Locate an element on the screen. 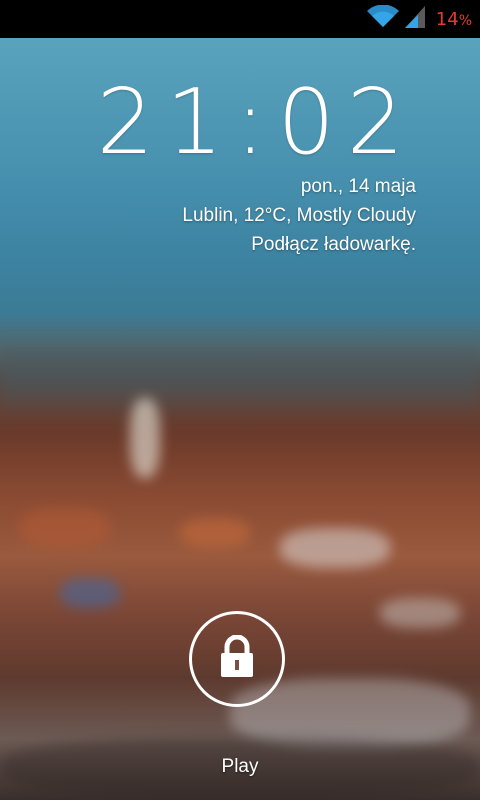 The height and width of the screenshot is (800, 480). cell-signal-icon is located at coordinates (415, 19).